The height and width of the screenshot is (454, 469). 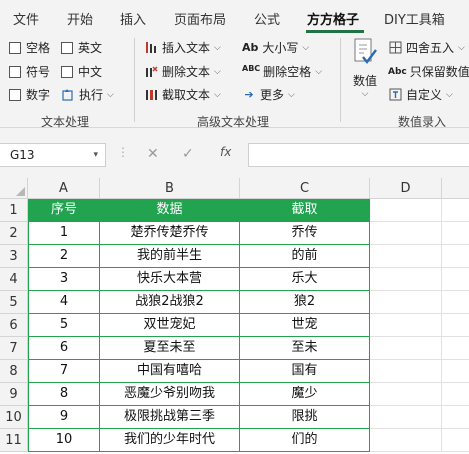 What do you see at coordinates (64, 233) in the screenshot?
I see `table-cell: 1` at bounding box center [64, 233].